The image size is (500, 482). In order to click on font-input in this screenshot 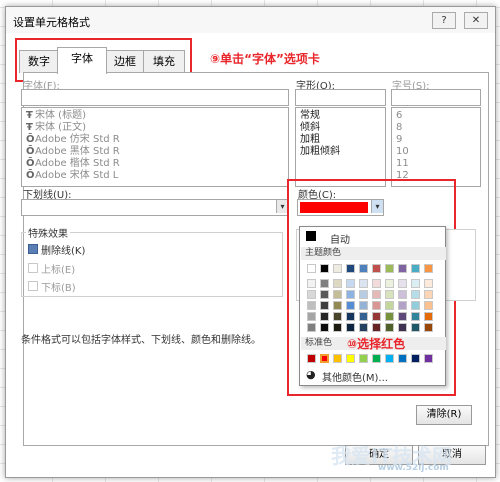, I will do `click(155, 97)`.